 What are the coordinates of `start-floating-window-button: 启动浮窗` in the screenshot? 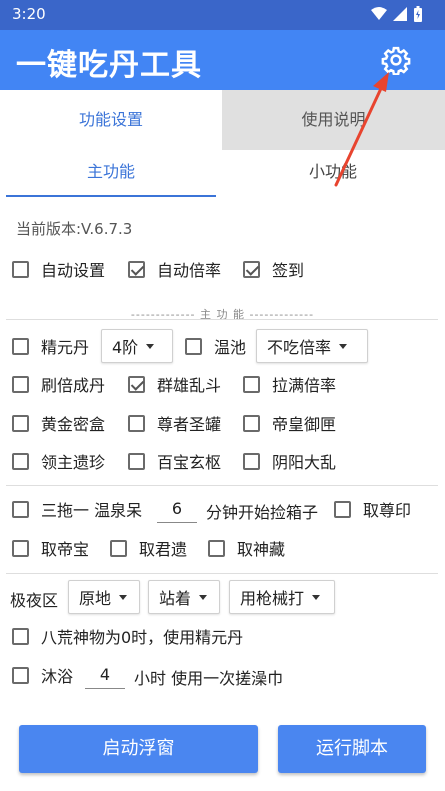 It's located at (138, 749).